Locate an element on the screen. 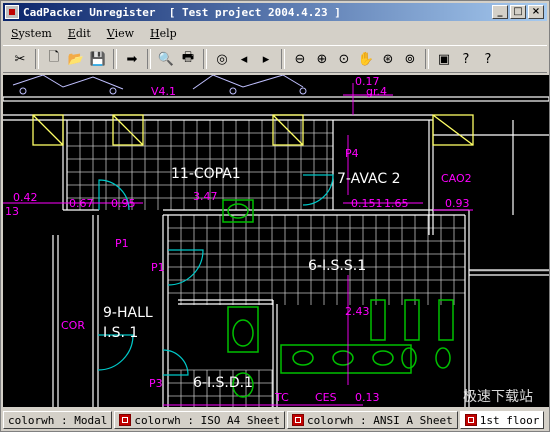 This screenshot has height=432, width=550. next-page-icon: ▸ is located at coordinates (266, 59).